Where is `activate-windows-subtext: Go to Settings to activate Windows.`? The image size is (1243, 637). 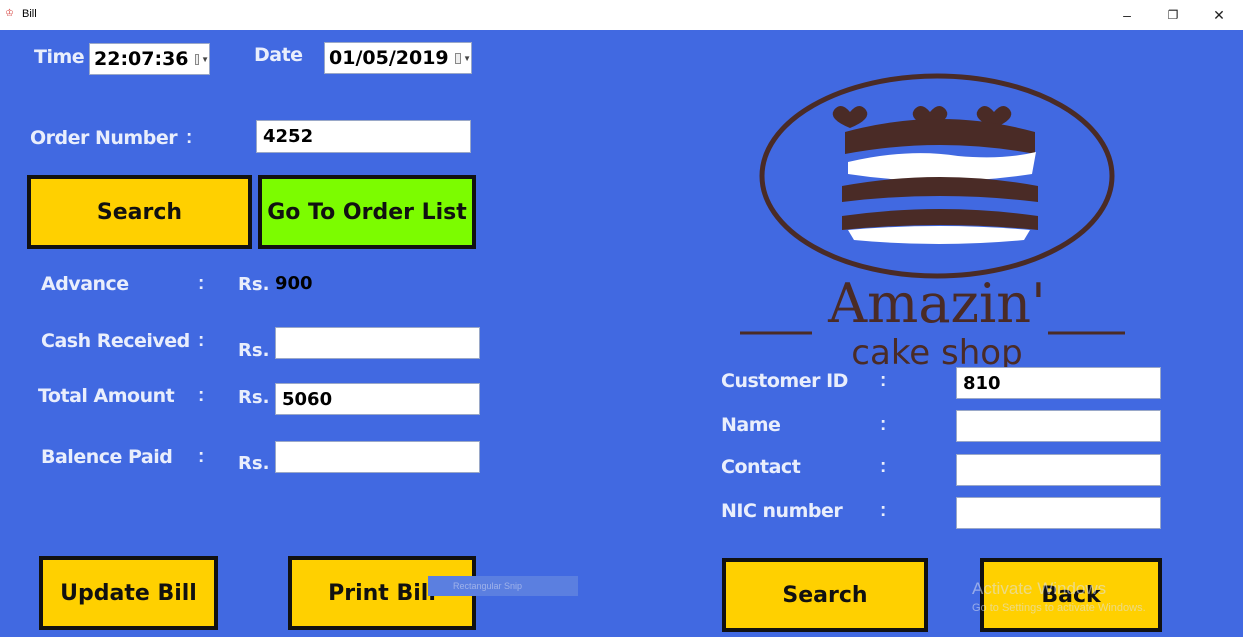
activate-windows-subtext: Go to Settings to activate Windows. is located at coordinates (1059, 608).